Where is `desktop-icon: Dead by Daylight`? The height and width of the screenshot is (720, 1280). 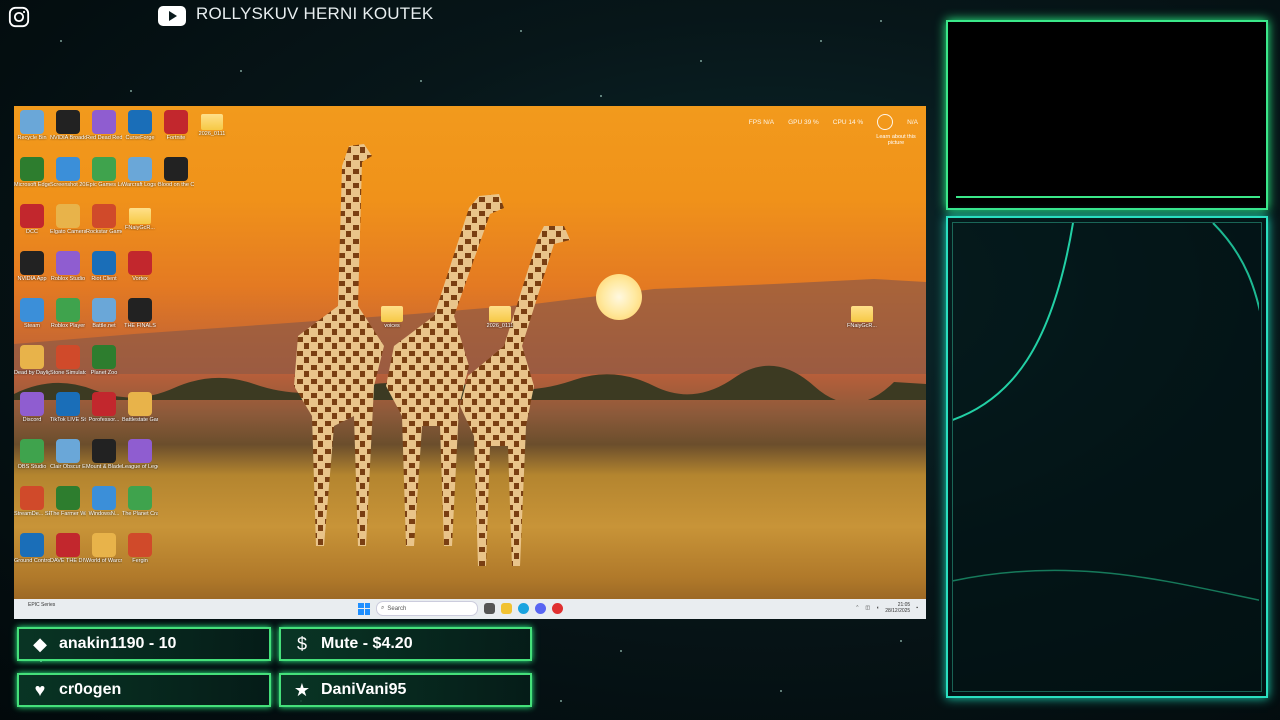 desktop-icon: Dead by Daylight is located at coordinates (32, 360).